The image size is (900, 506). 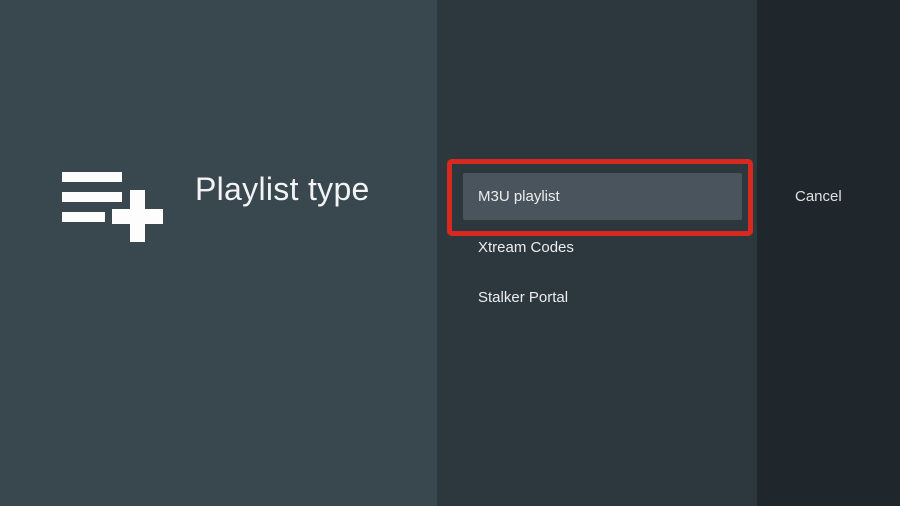 I want to click on option-stalker-portal: Stalker Portal, so click(x=602, y=297).